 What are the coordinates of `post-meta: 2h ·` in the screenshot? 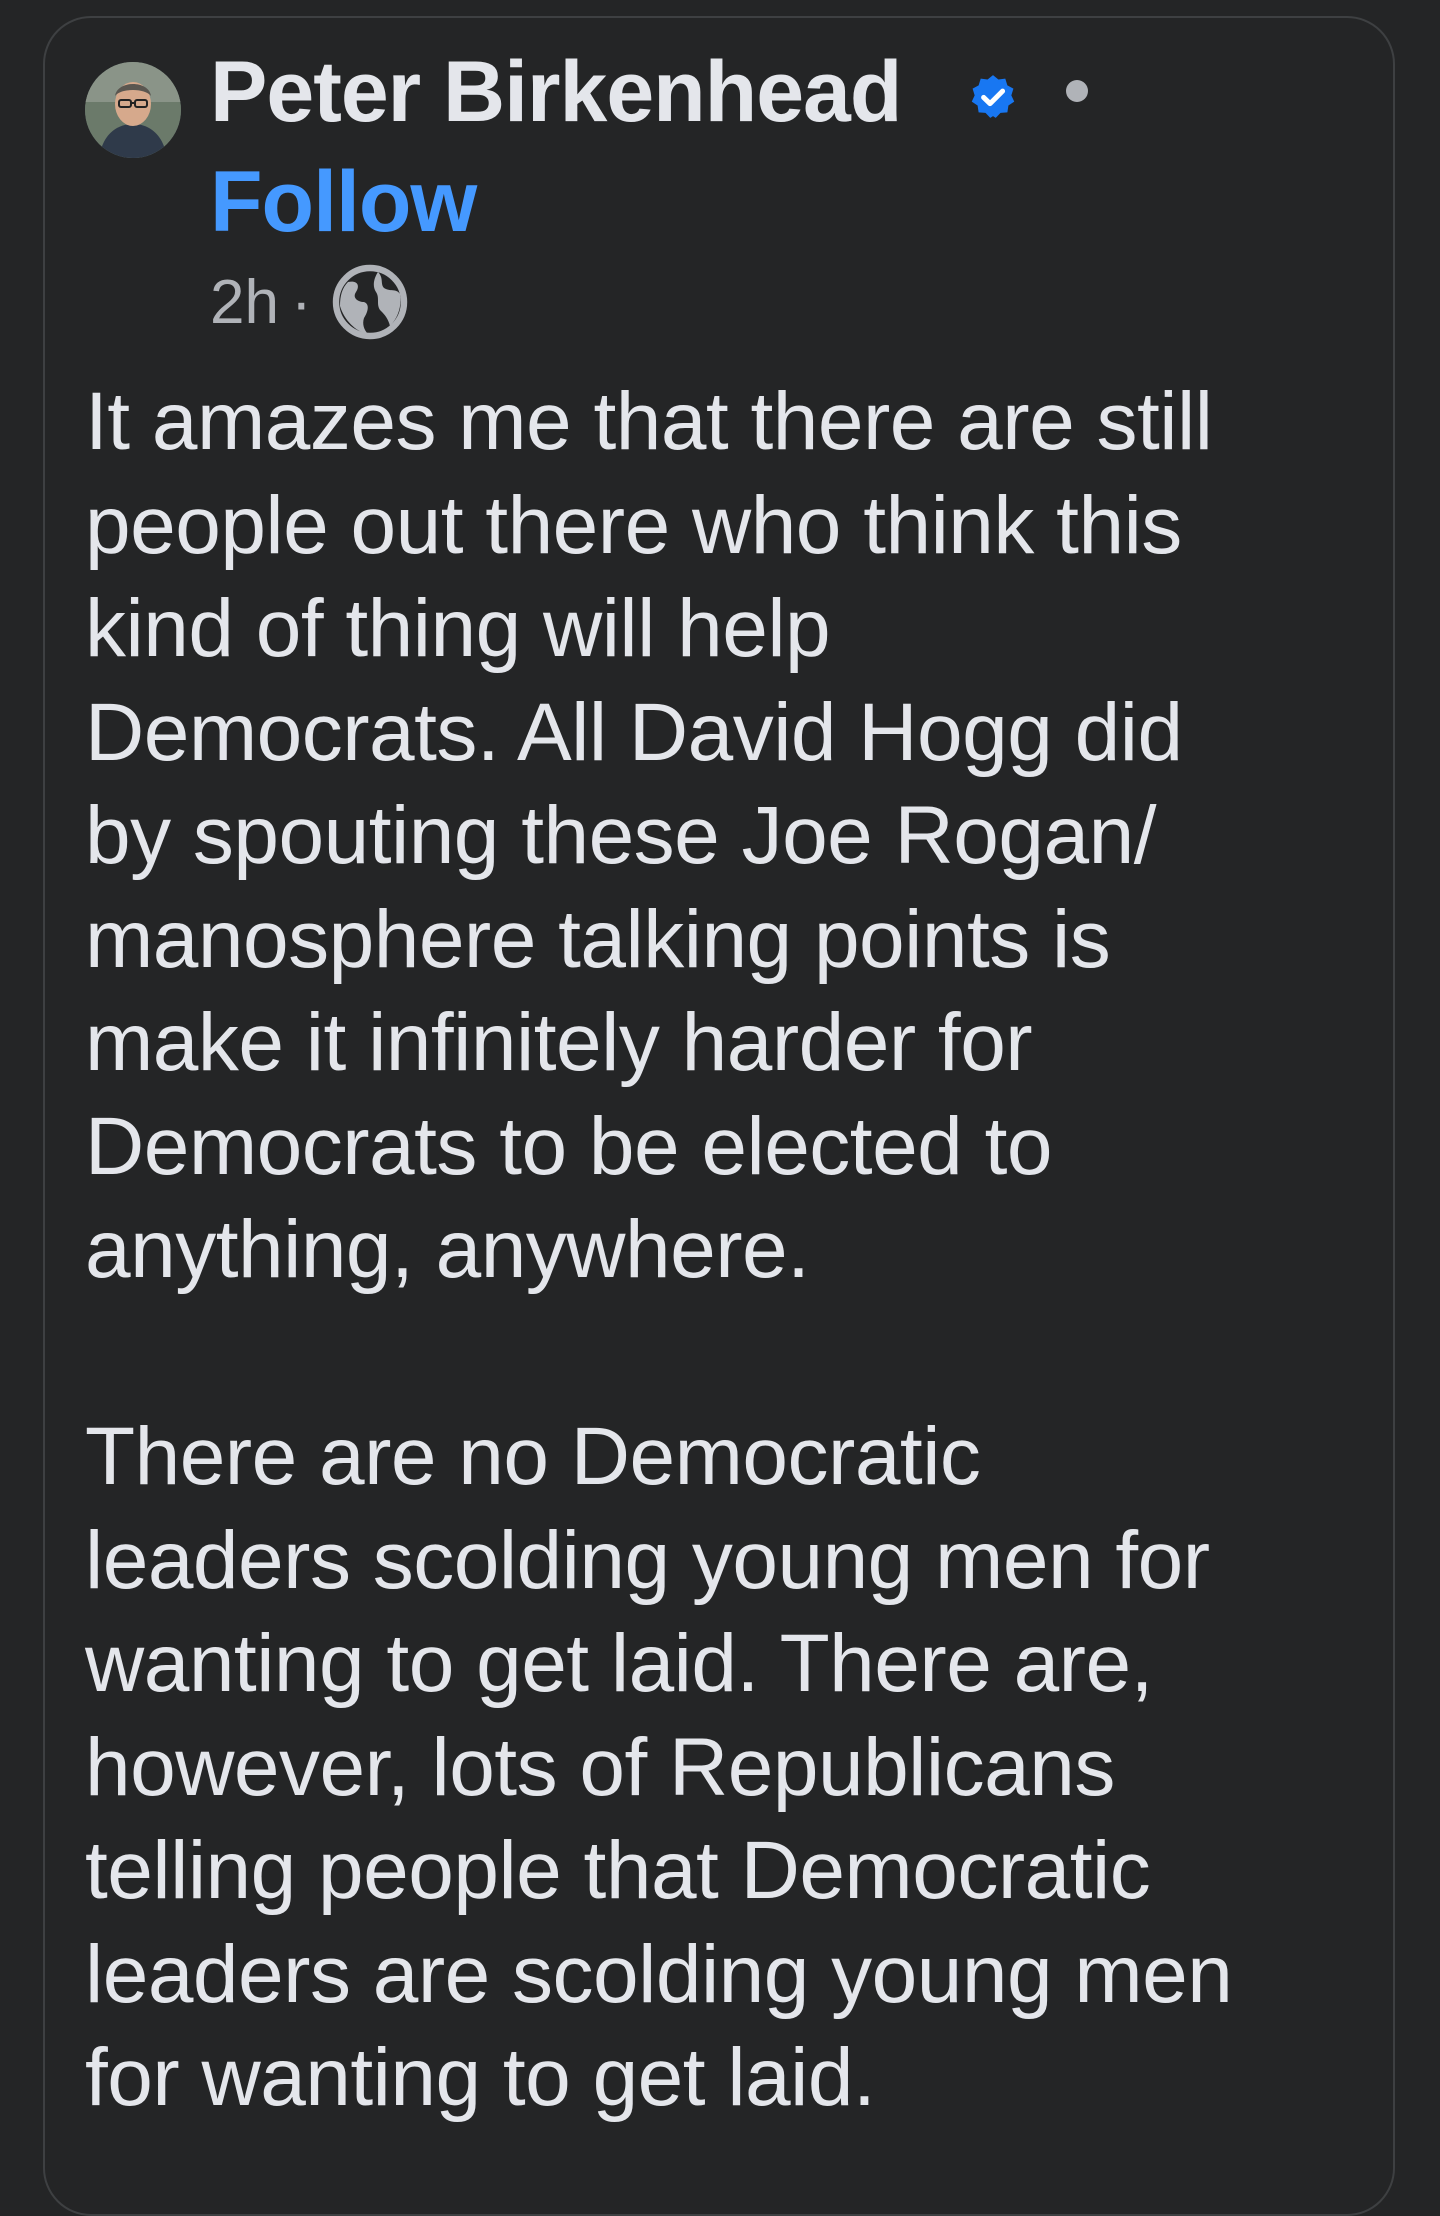 It's located at (310, 302).